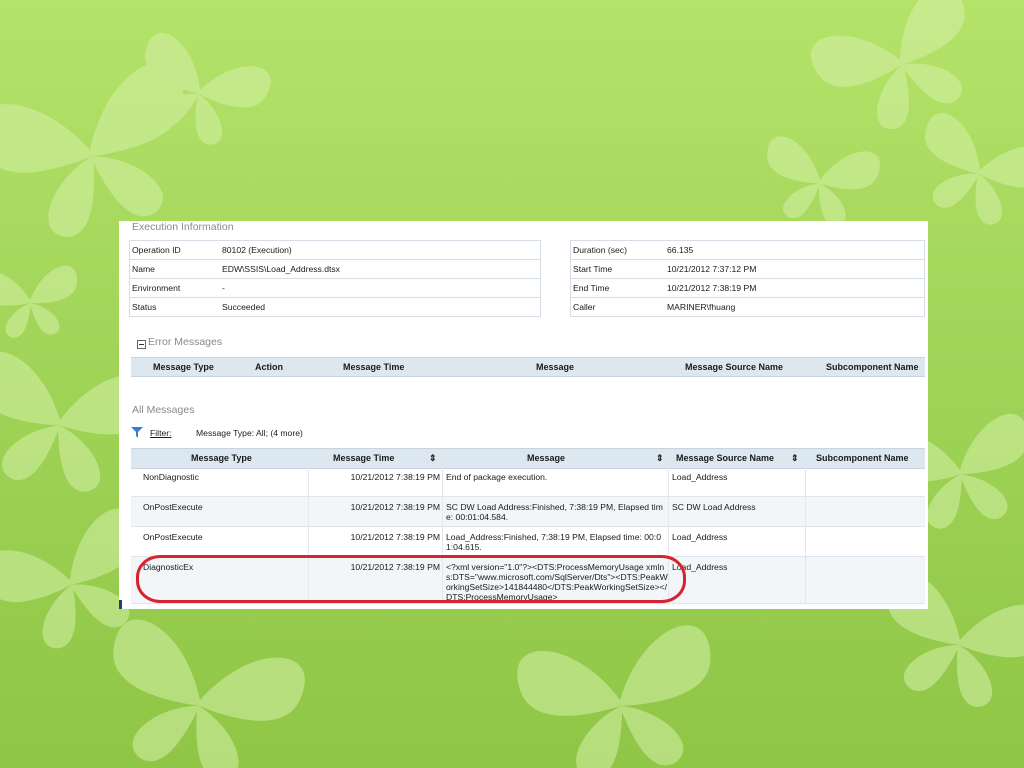  I want to click on info-value: 66.135, so click(795, 250).